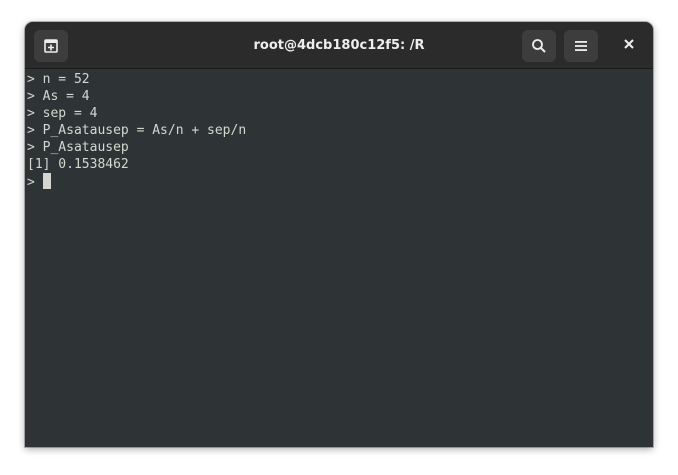 Image resolution: width=678 pixels, height=475 pixels. Describe the element at coordinates (78, 164) in the screenshot. I see `terminal-line: [1] 0.1538462` at that location.